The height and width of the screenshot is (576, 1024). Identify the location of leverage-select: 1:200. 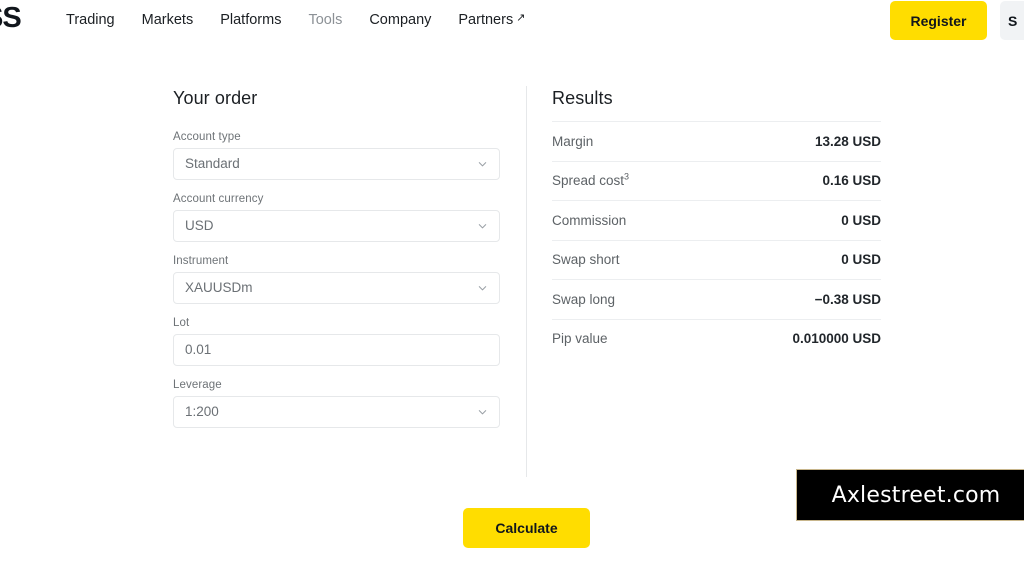
(336, 412).